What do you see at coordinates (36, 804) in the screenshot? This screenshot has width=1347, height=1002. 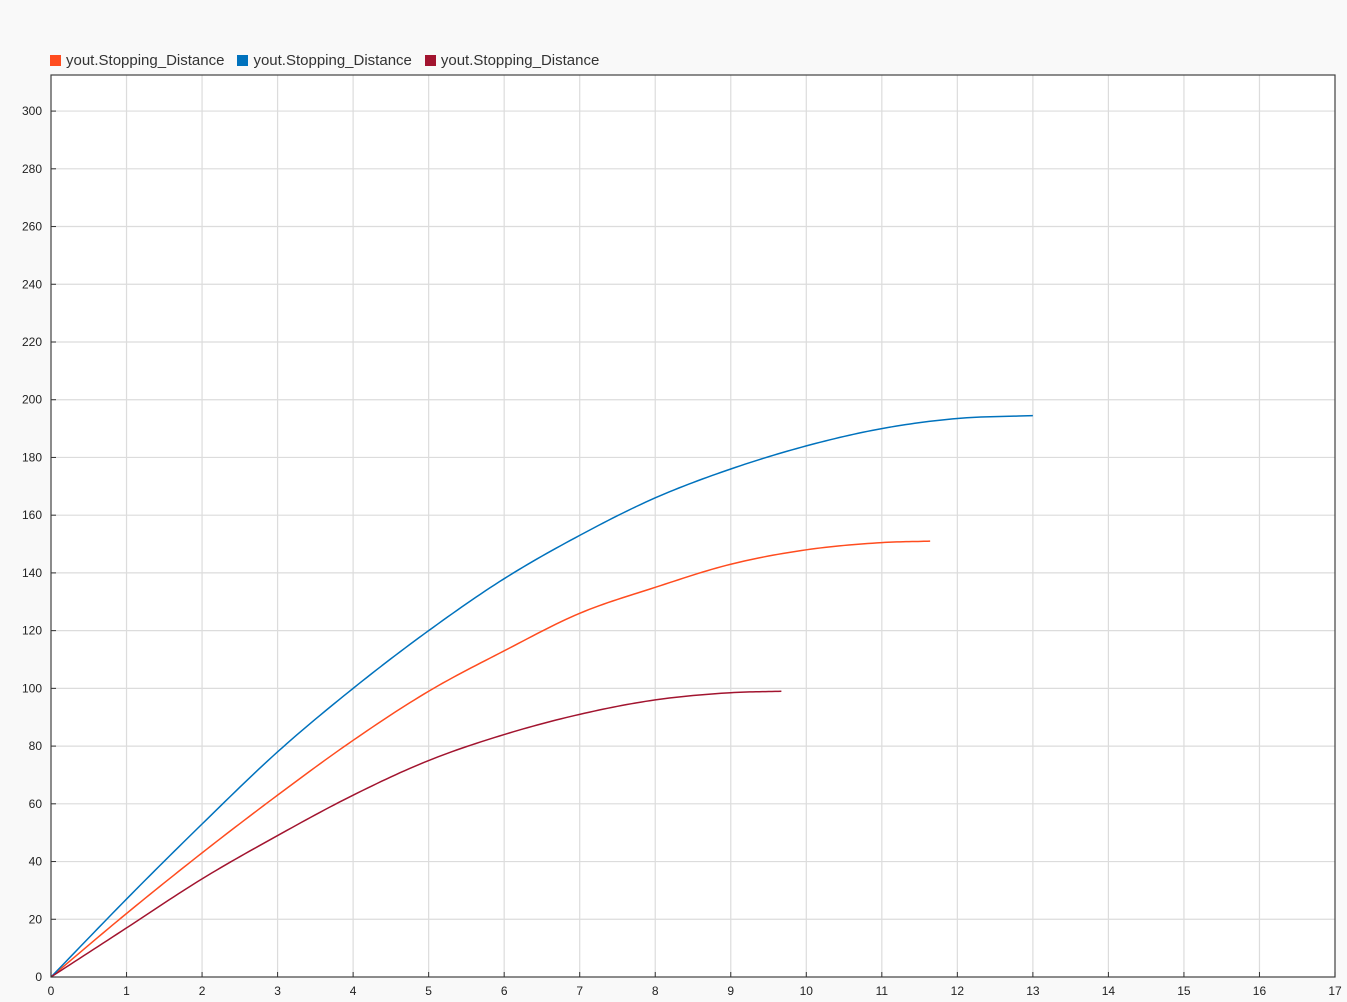 I see `y-tick-label-60: 60` at bounding box center [36, 804].